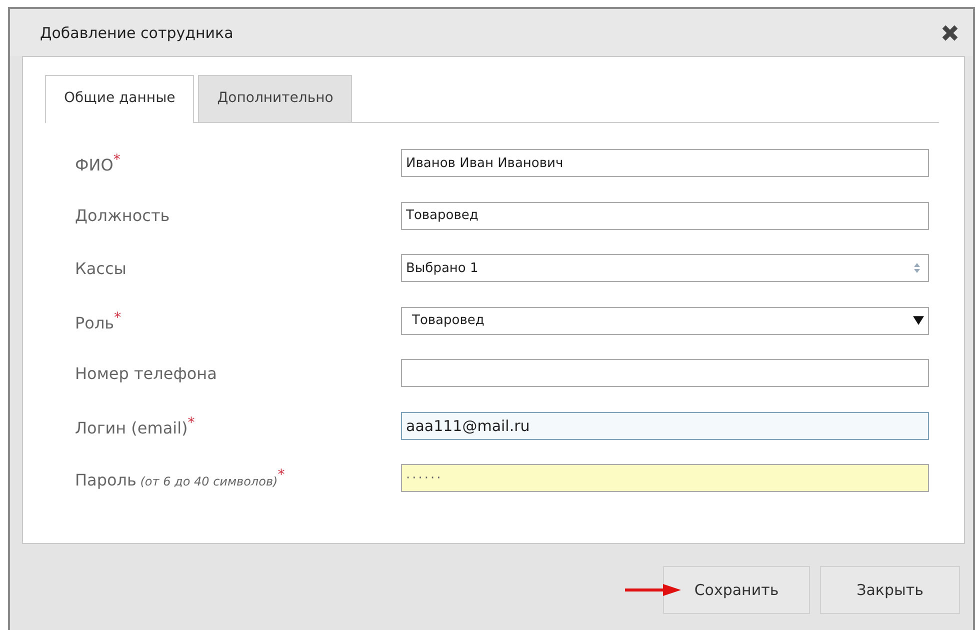 Image resolution: width=979 pixels, height=630 pixels. Describe the element at coordinates (100, 268) in the screenshot. I see `field-label: Кассы` at that location.